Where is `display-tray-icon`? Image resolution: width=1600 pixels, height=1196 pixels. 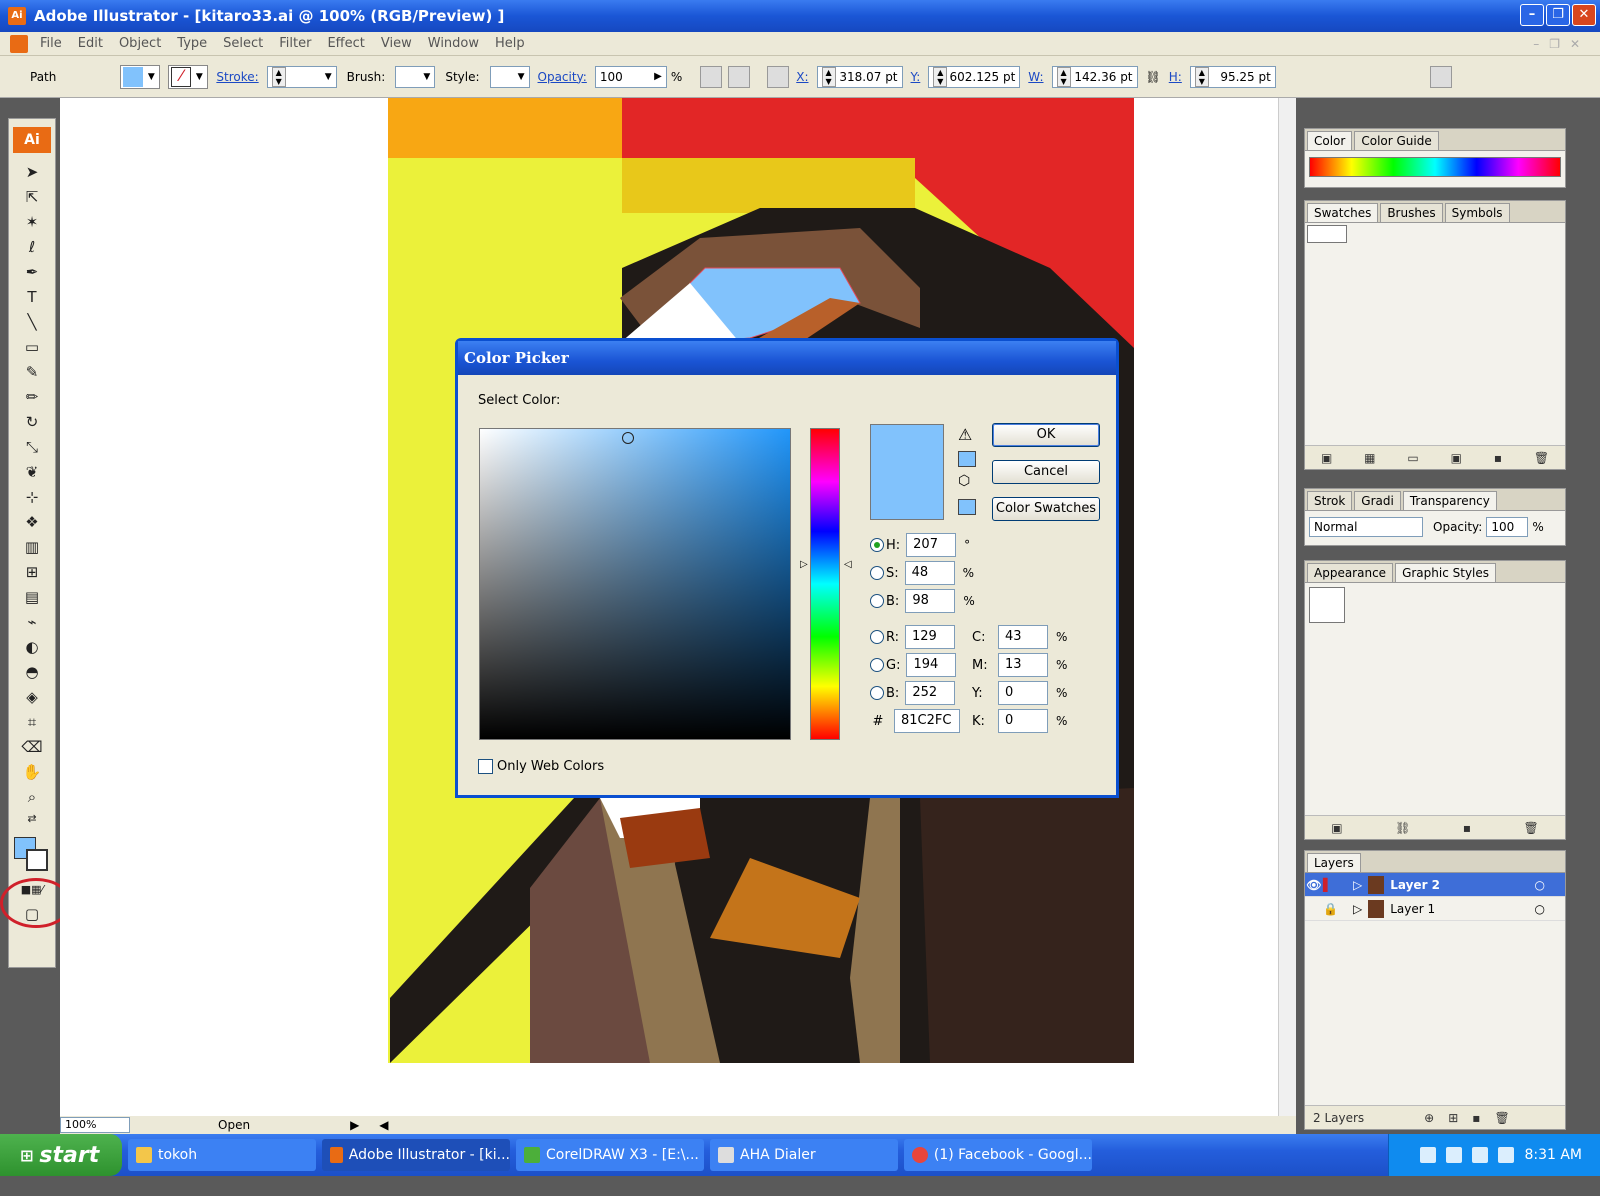 display-tray-icon is located at coordinates (1506, 1155).